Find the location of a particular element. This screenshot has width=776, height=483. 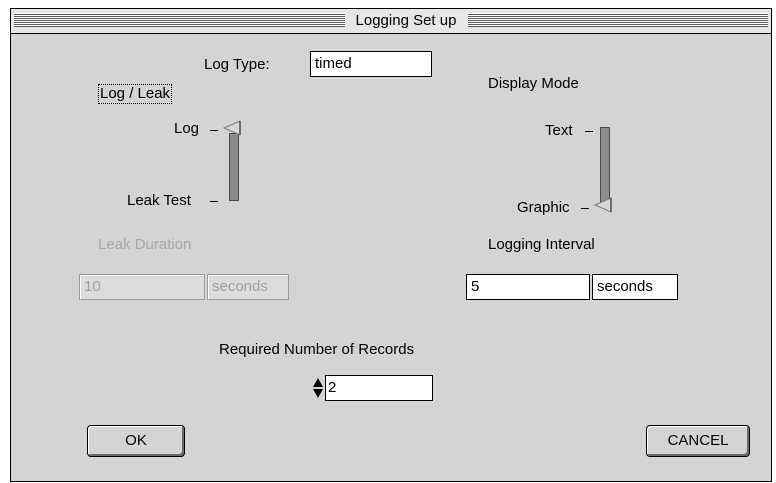

logging-interval-label: Logging Interval is located at coordinates (541, 244).